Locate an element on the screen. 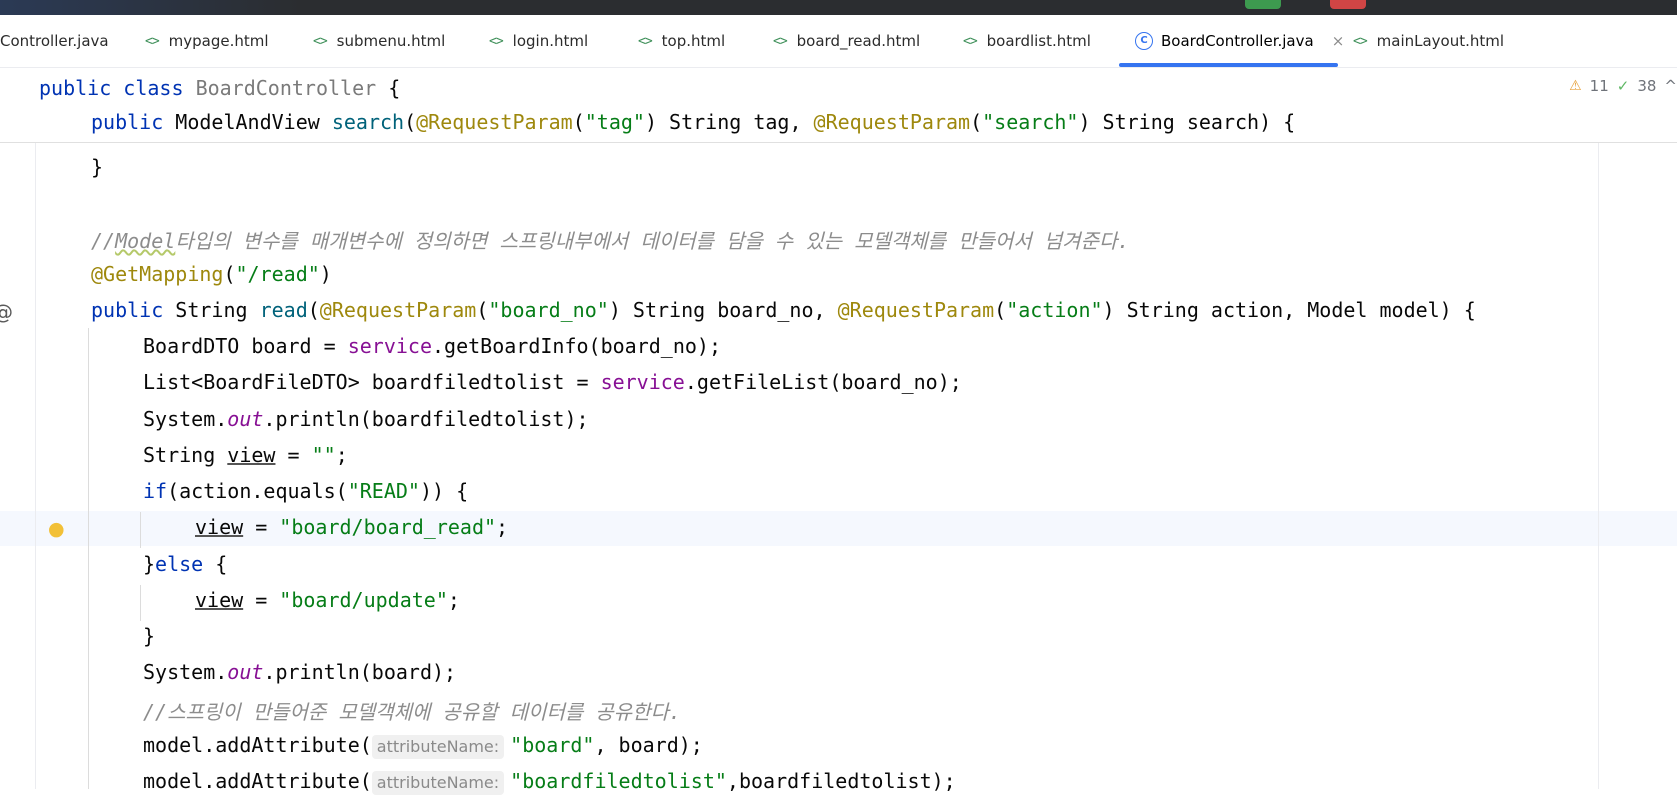  toolbar-red-indicator is located at coordinates (1348, 4).